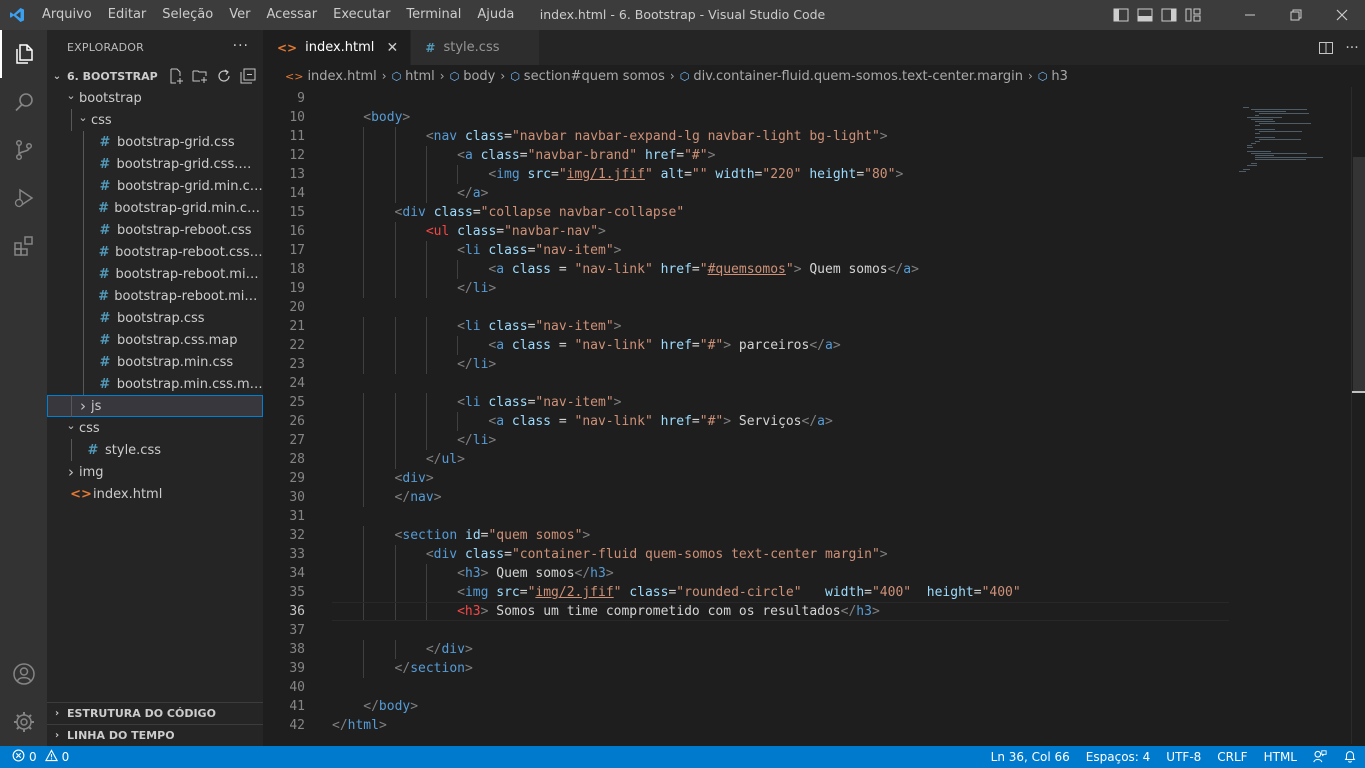 The height and width of the screenshot is (768, 1365). Describe the element at coordinates (746, 117) in the screenshot. I see `code-line: 10 <body>` at that location.